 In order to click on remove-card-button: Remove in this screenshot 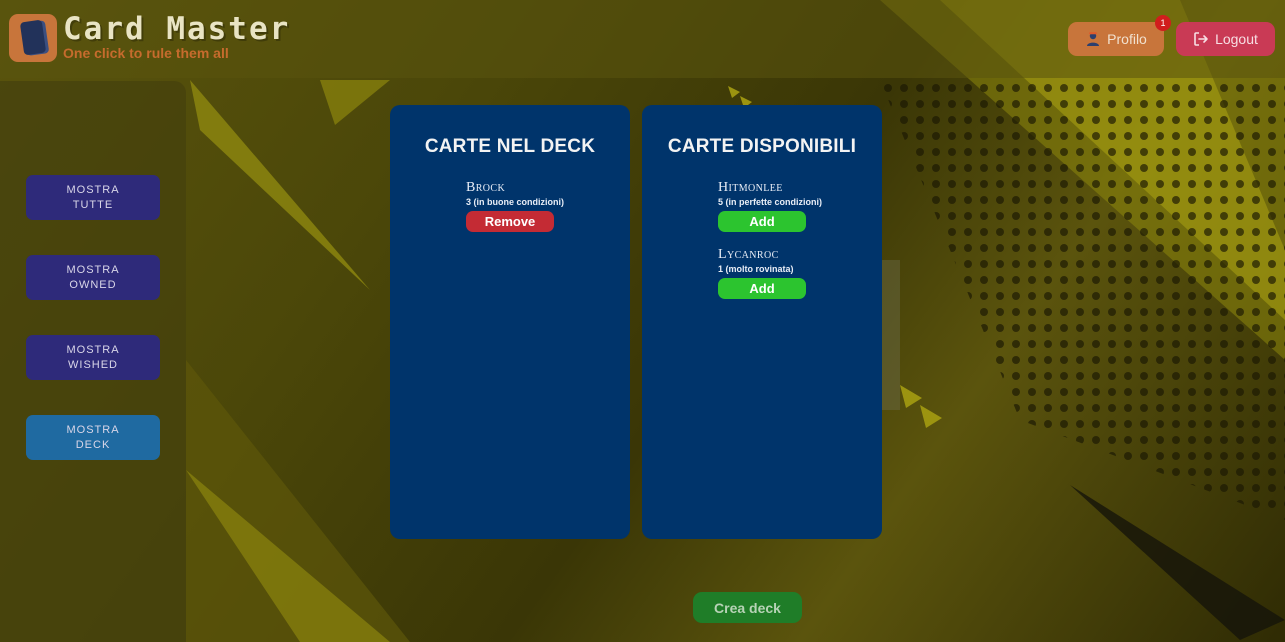, I will do `click(510, 221)`.